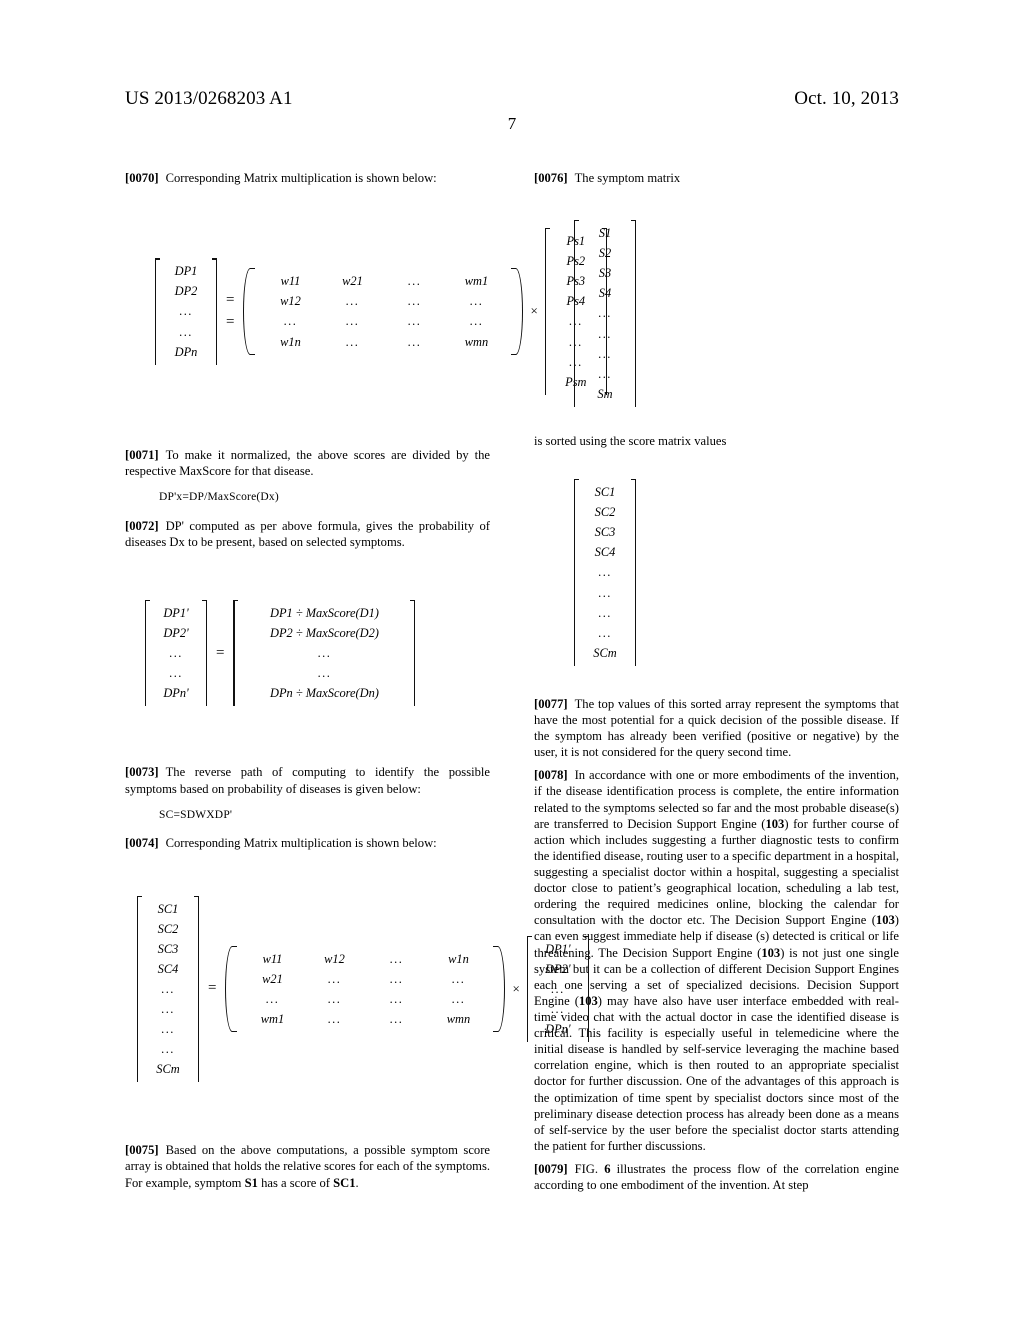 The height and width of the screenshot is (1320, 1024). I want to click on symptom-matrix-cell: S4, so click(605, 293).